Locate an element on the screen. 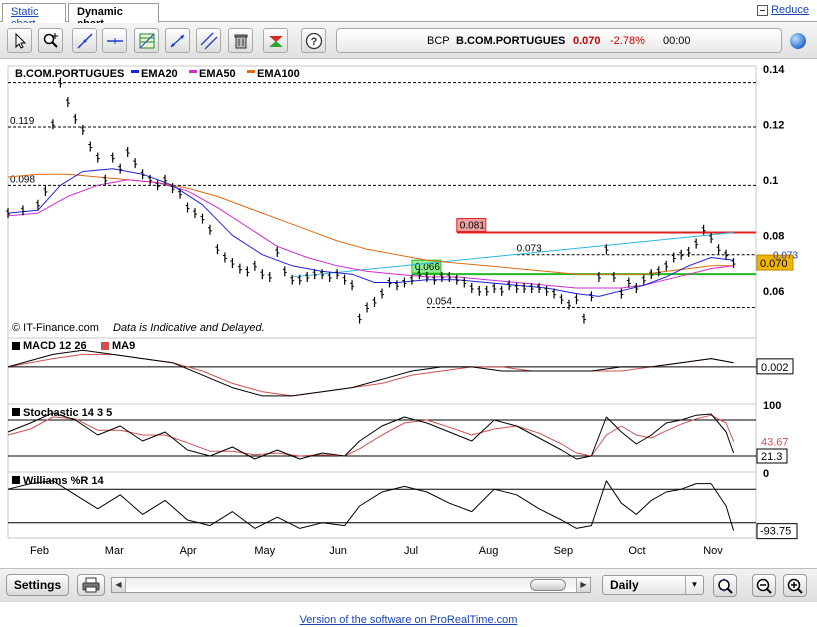 The height and width of the screenshot is (627, 817). horizontal-line-button is located at coordinates (114, 40).